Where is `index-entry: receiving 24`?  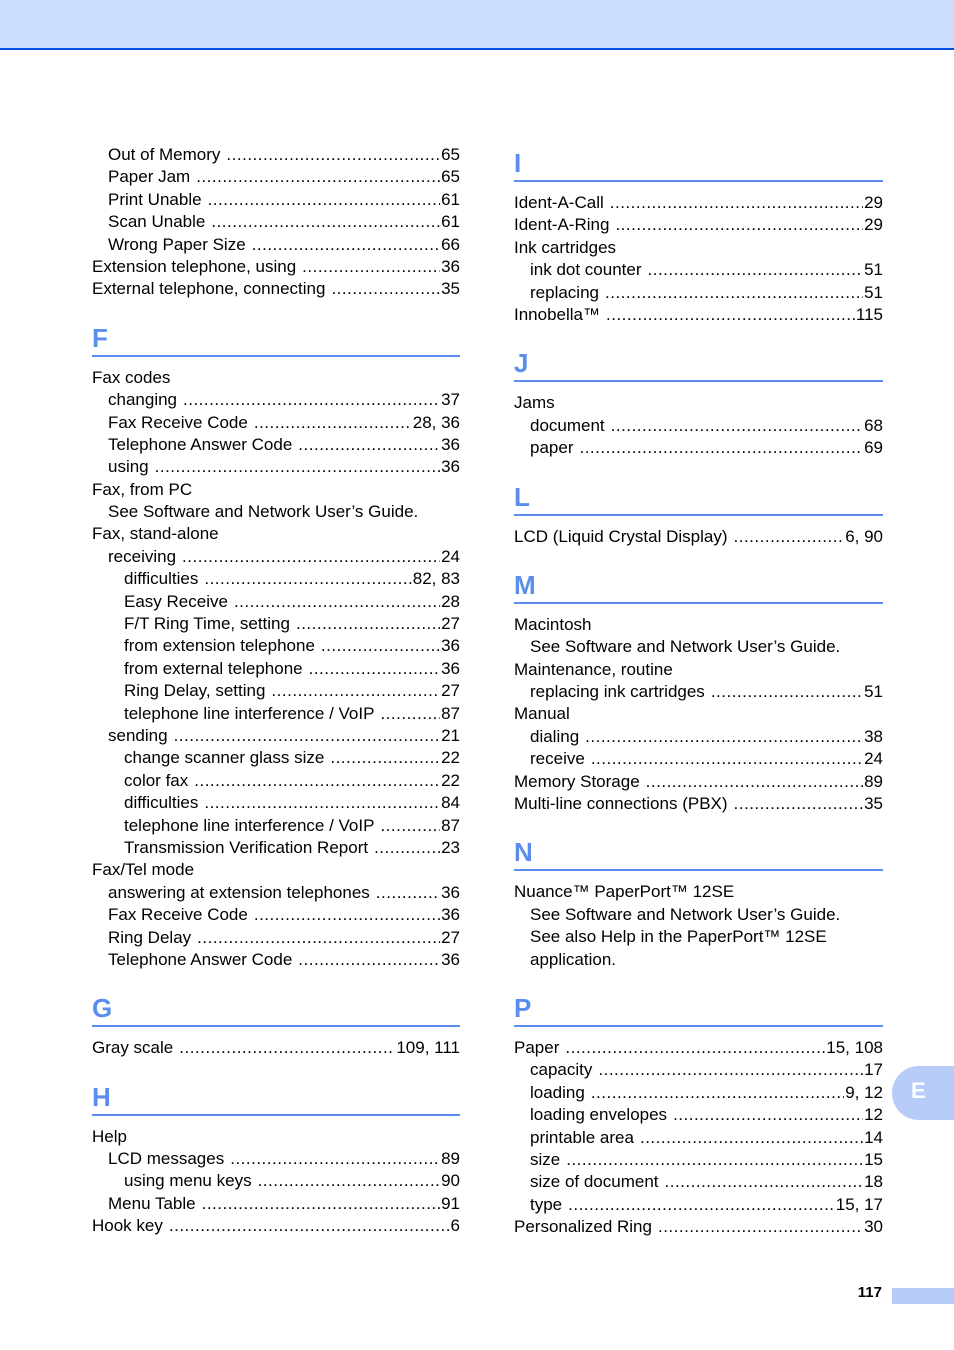 index-entry: receiving 24 is located at coordinates (276, 557).